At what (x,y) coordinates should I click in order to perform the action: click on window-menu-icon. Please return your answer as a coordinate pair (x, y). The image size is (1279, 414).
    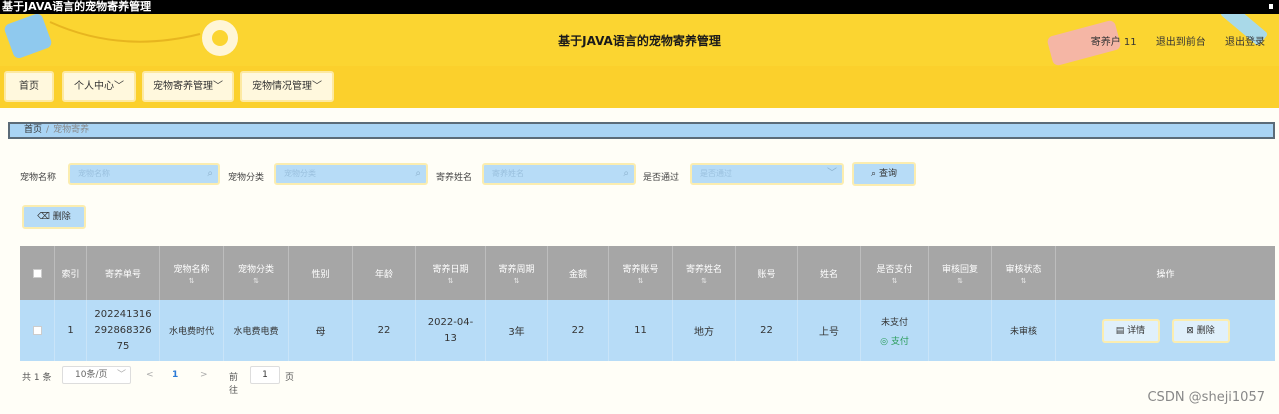
    Looking at the image, I should click on (1271, 6).